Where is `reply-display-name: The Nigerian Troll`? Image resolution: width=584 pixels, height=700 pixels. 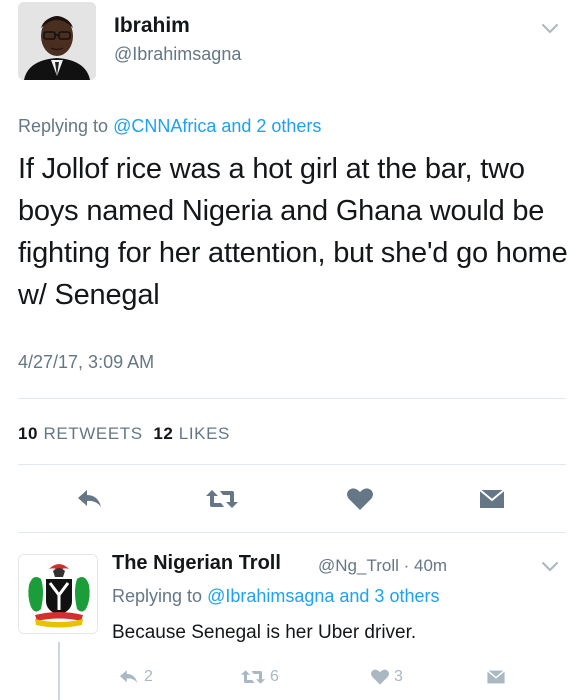
reply-display-name: The Nigerian Troll is located at coordinates (196, 563).